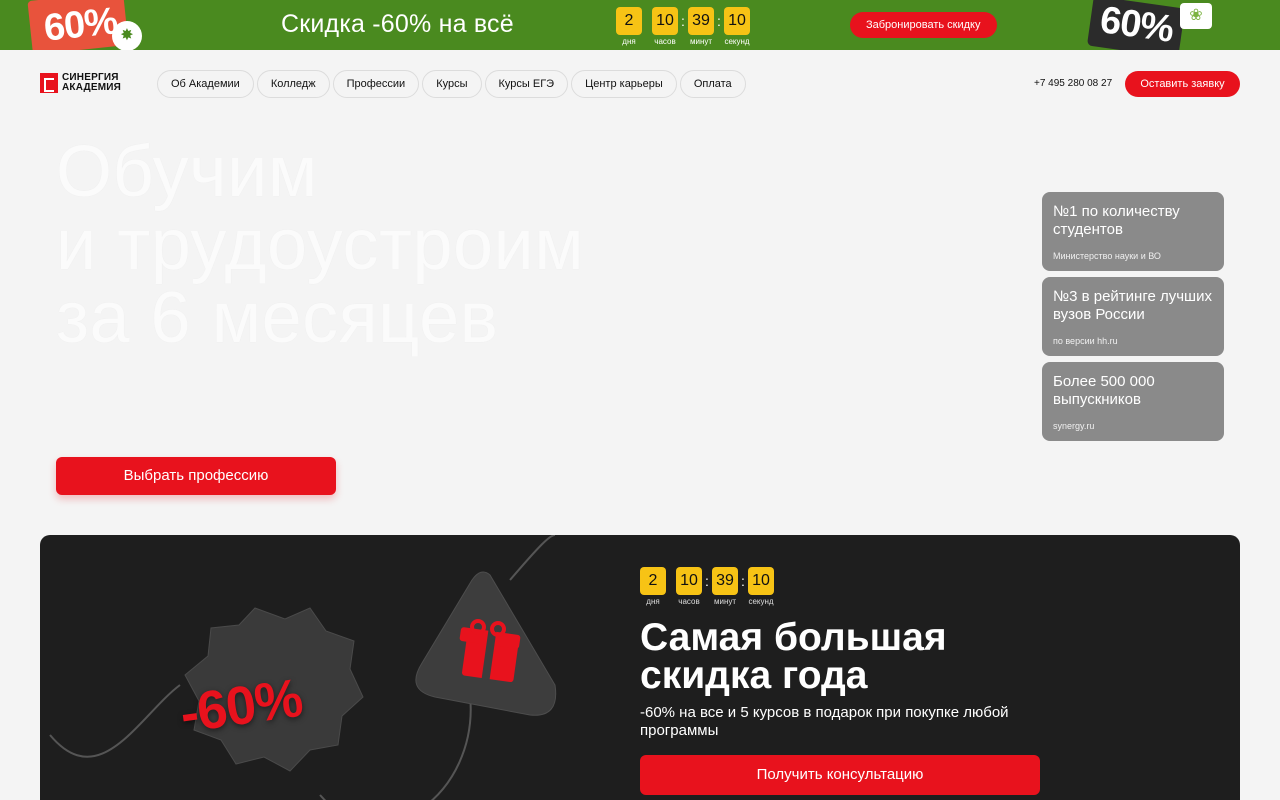 This screenshot has height=800, width=1280. What do you see at coordinates (1085, 341) in the screenshot?
I see `stat-source: по версии hh.ru` at bounding box center [1085, 341].